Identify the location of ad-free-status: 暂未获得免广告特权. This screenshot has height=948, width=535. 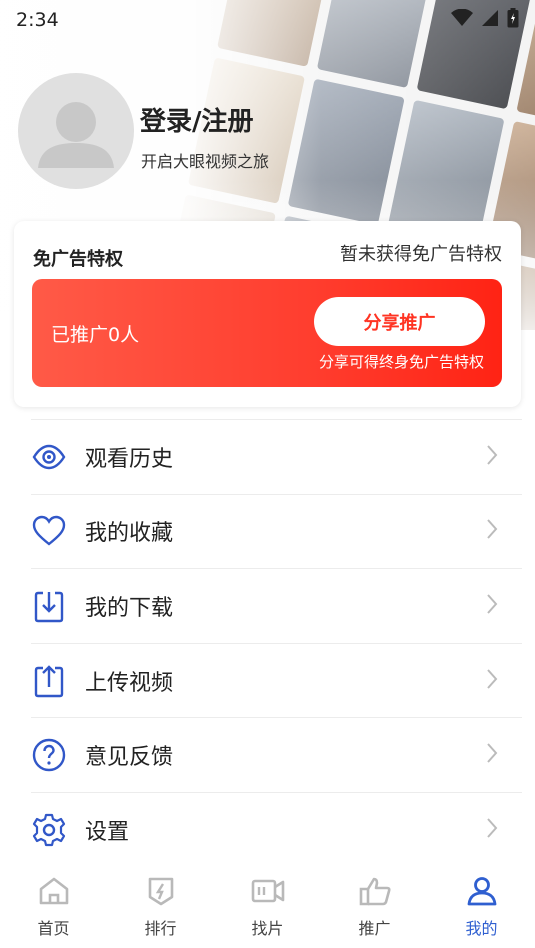
(421, 254).